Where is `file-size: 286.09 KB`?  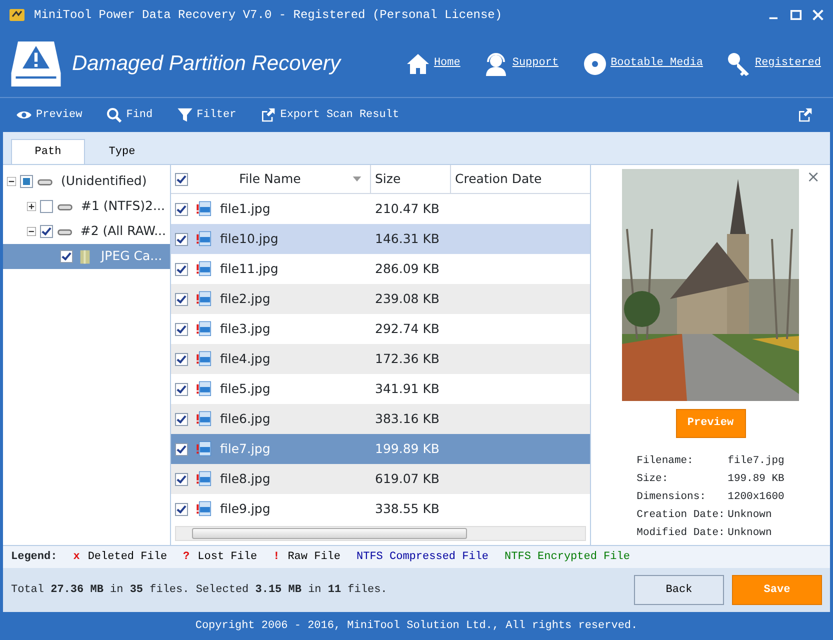
file-size: 286.09 KB is located at coordinates (407, 268).